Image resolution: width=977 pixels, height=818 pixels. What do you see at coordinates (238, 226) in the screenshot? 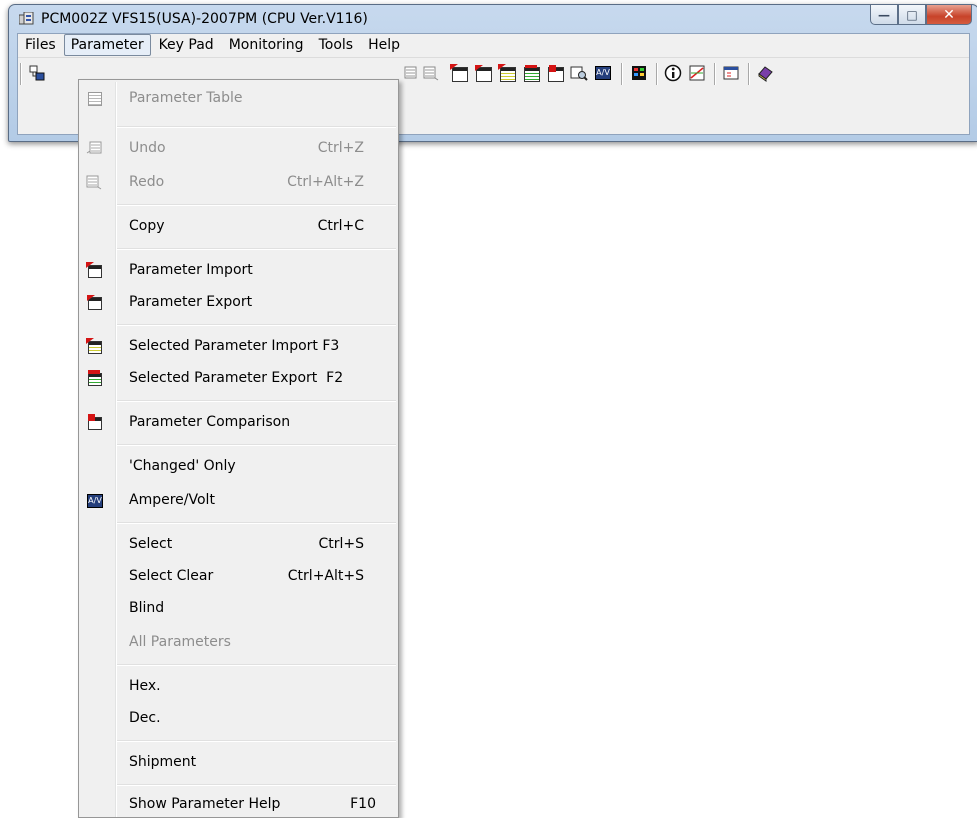
I see `menu-item-copy: Copy Ctrl+C` at bounding box center [238, 226].